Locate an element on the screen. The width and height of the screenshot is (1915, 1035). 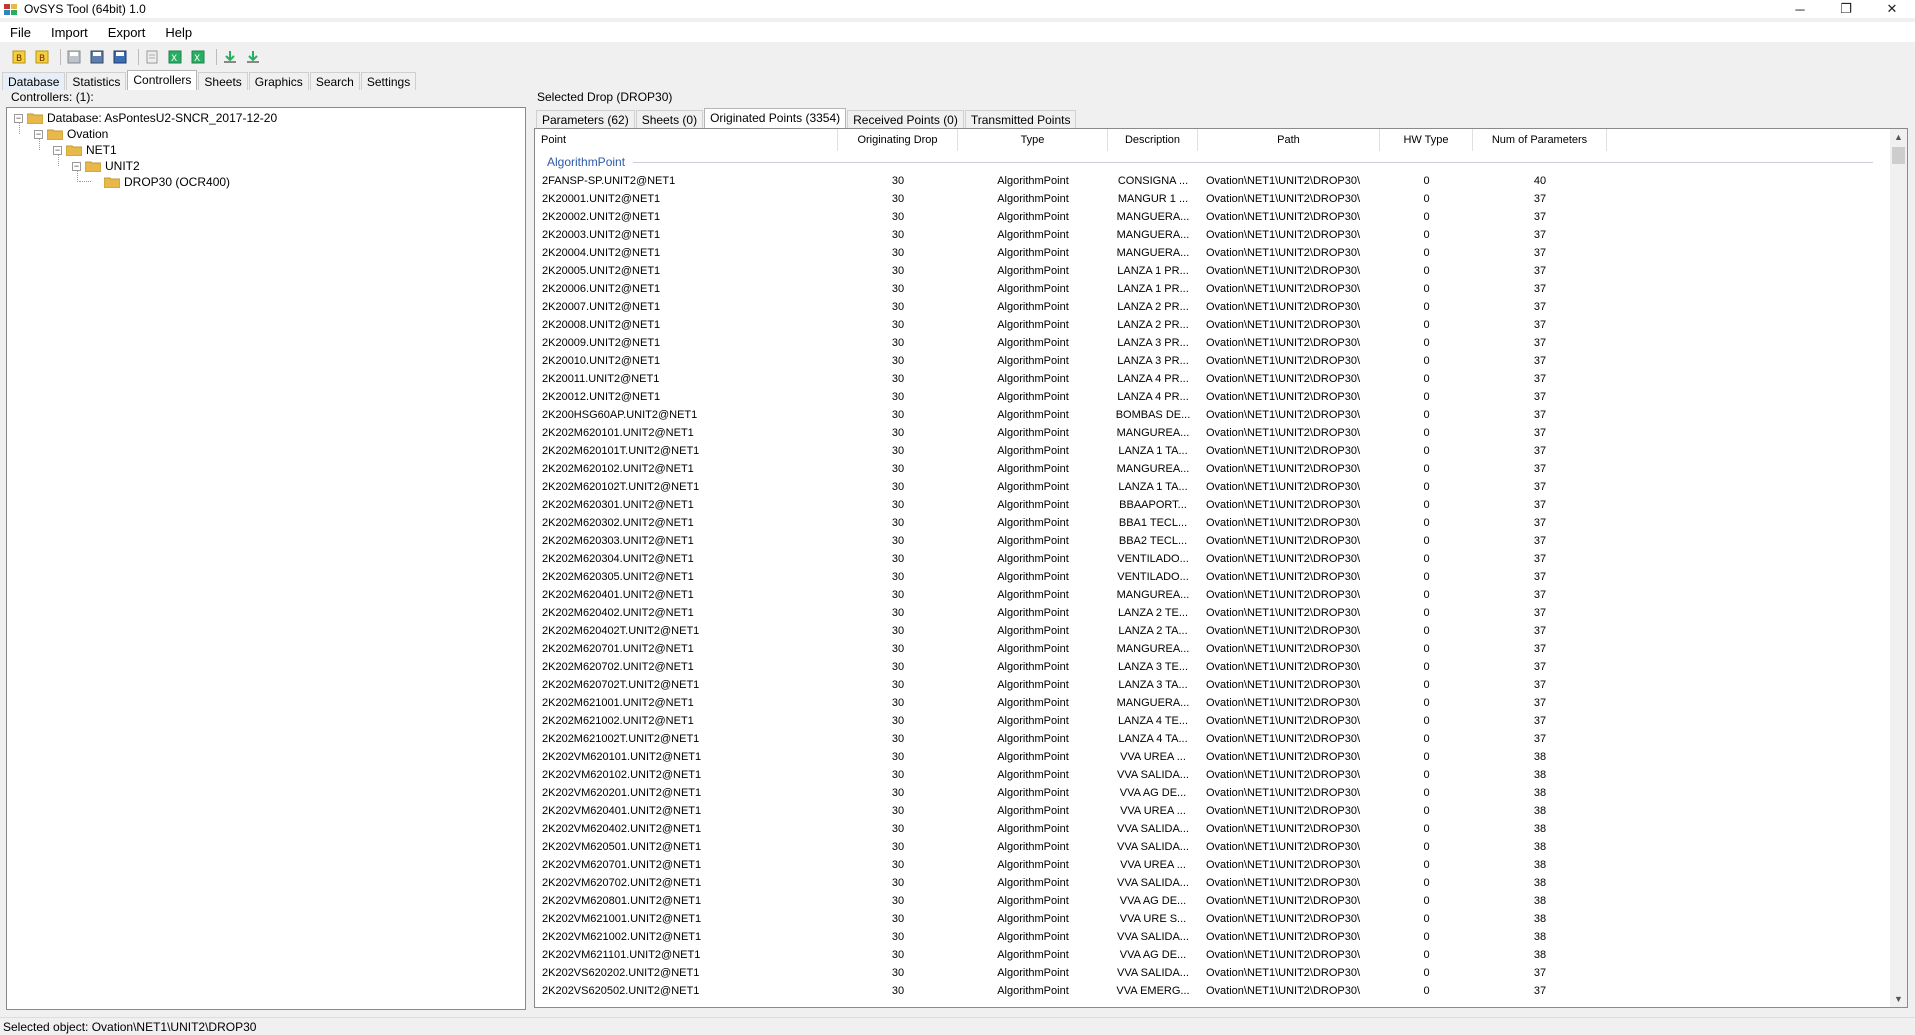
restore-button: ❐ is located at coordinates (1846, 9).